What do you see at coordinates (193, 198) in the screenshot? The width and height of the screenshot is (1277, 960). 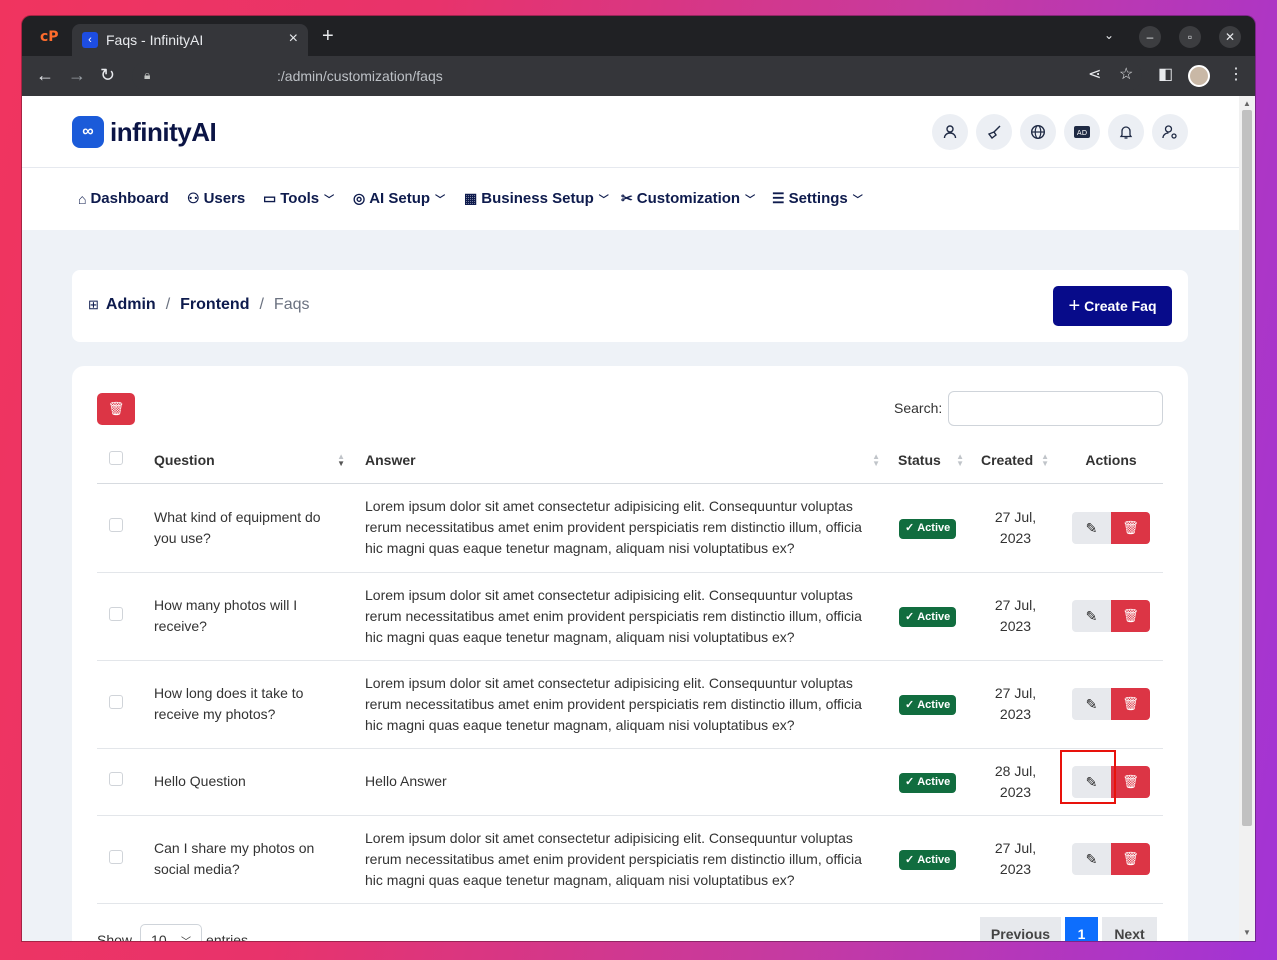 I see `users-icon: ⚇` at bounding box center [193, 198].